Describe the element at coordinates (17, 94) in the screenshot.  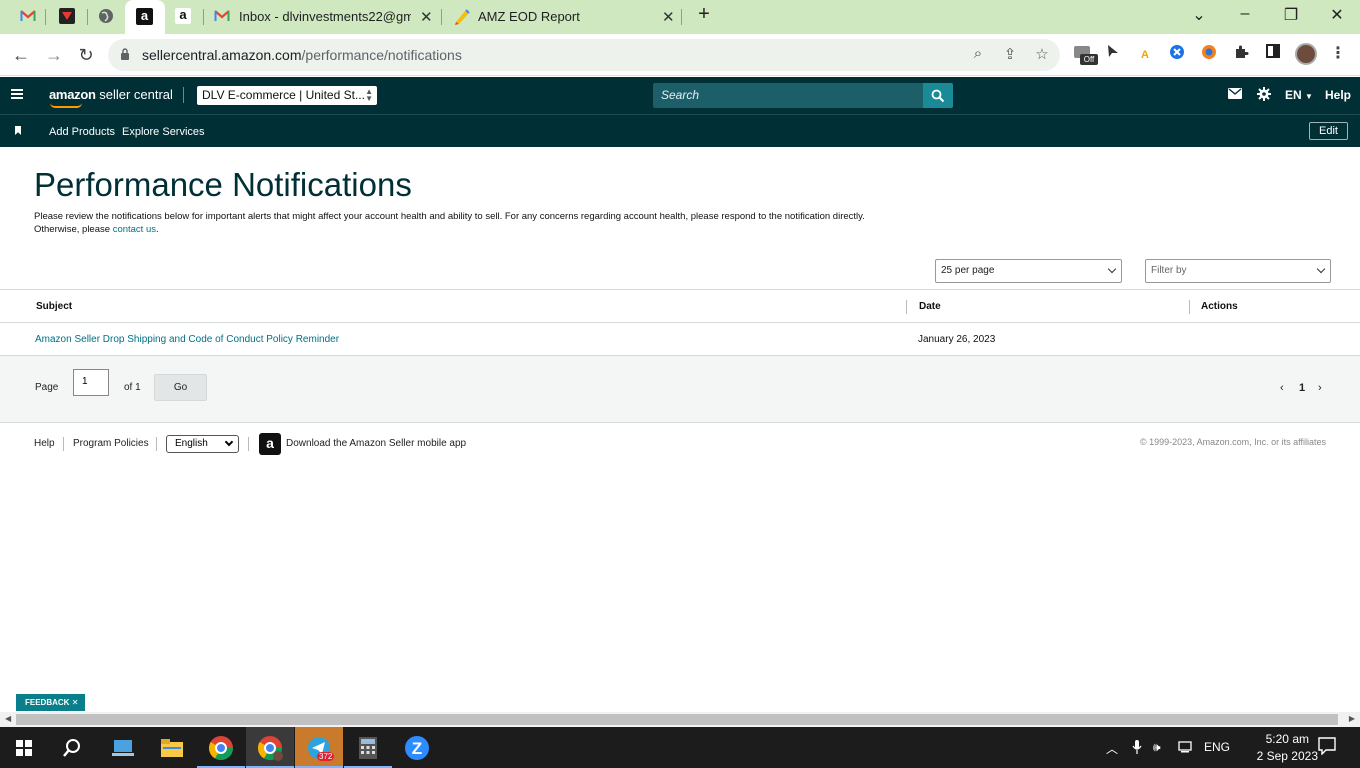
I see `hamburger-menu-icon` at that location.